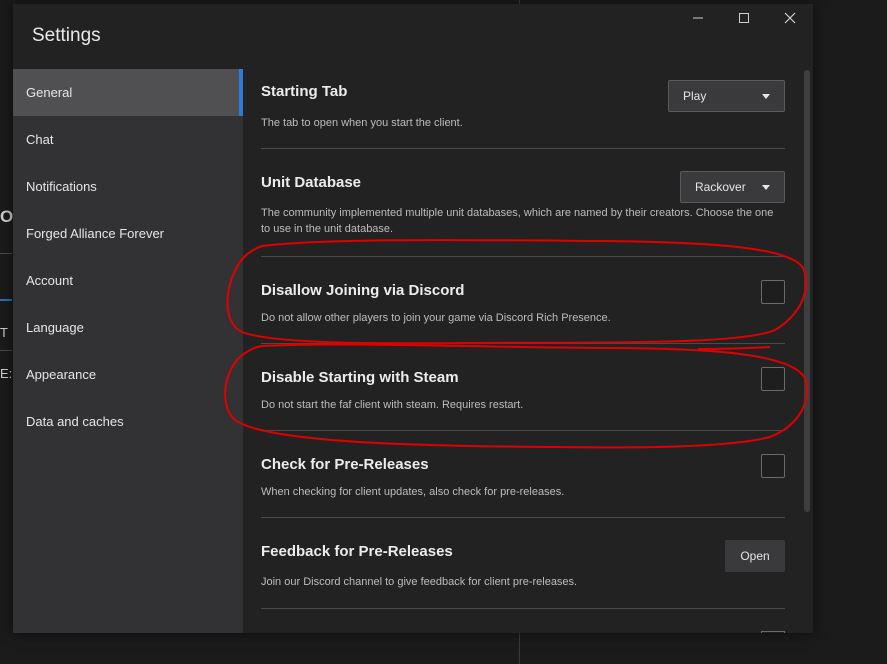 The height and width of the screenshot is (664, 887). What do you see at coordinates (6, 300) in the screenshot?
I see `background-accent` at bounding box center [6, 300].